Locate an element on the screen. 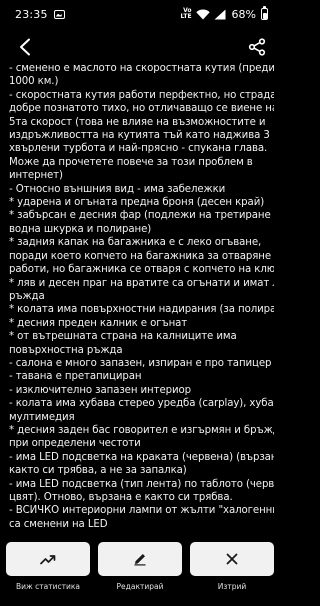 The image size is (320, 606). delete-x-icon is located at coordinates (232, 559).